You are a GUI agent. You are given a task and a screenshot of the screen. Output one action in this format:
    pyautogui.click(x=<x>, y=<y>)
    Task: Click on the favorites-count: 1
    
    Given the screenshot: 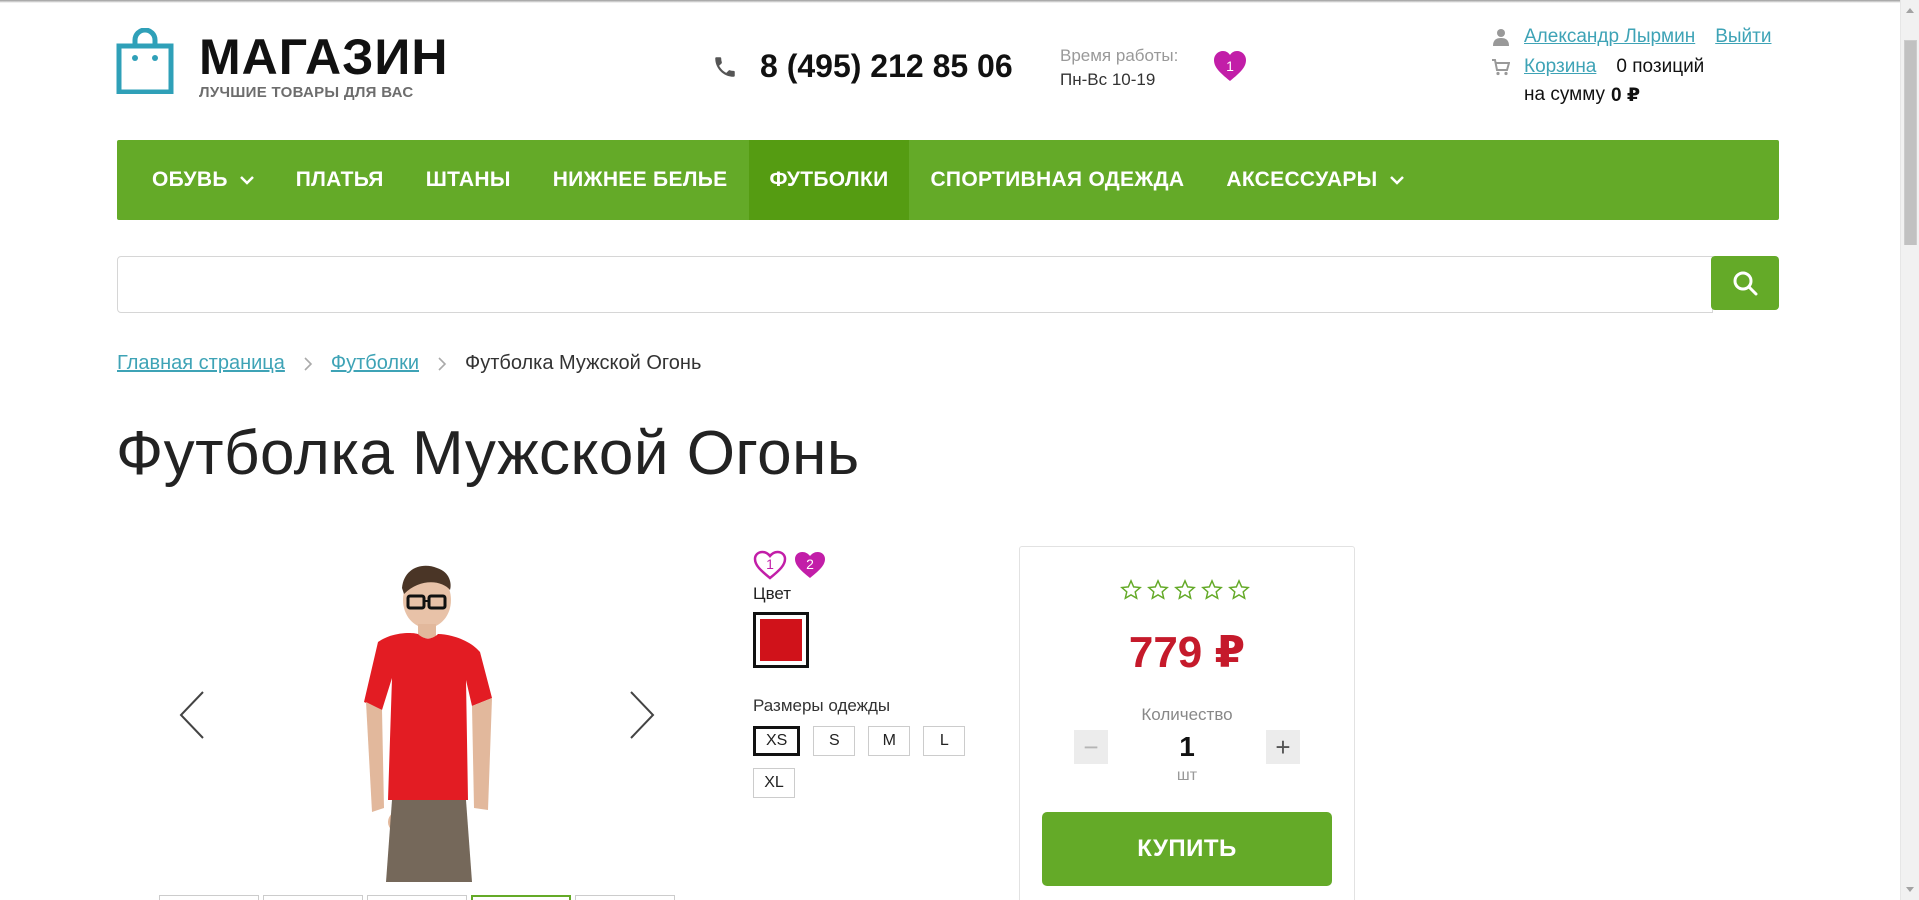 What is the action you would take?
    pyautogui.click(x=1230, y=66)
    